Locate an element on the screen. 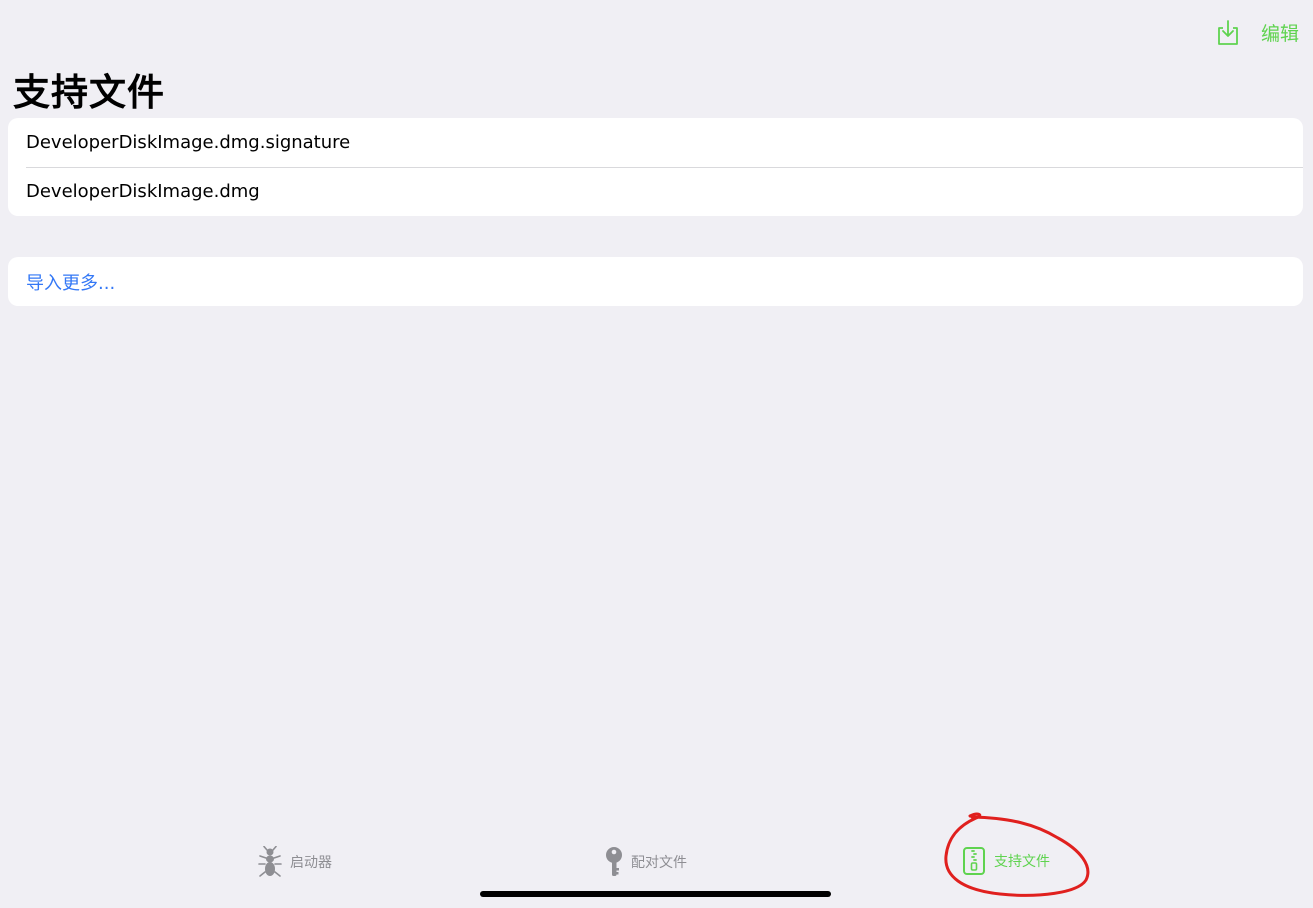 Image resolution: width=1313 pixels, height=908 pixels. tab-support-label: 支持文件 is located at coordinates (1022, 862).